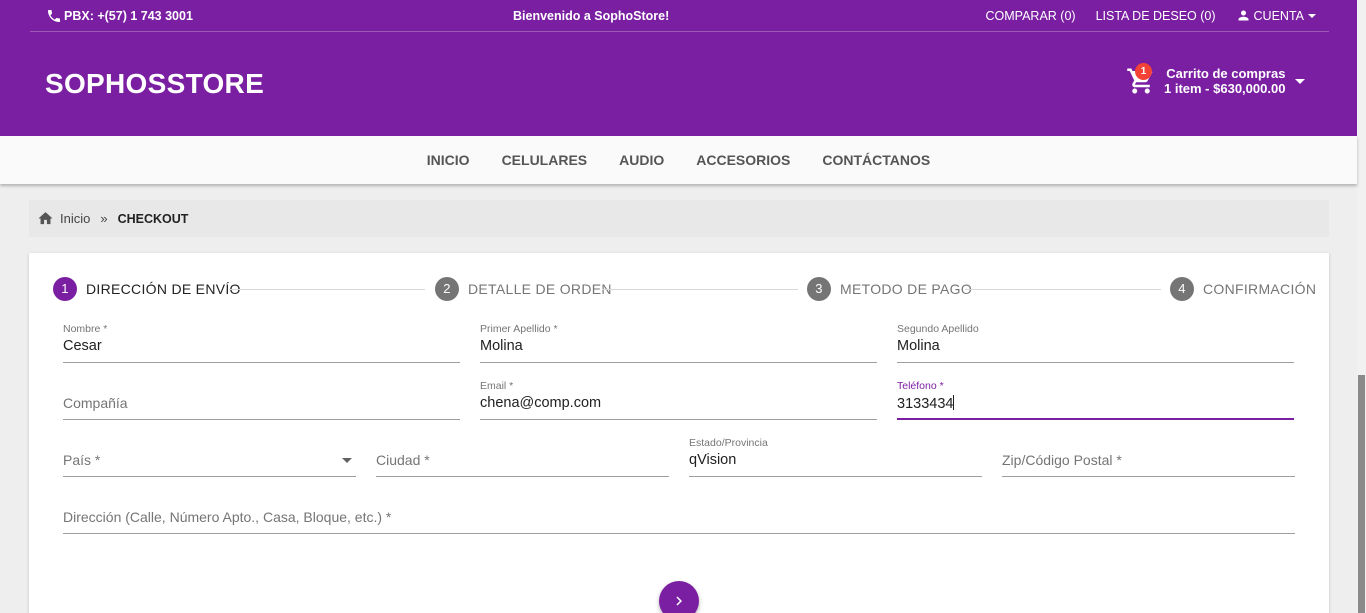 Image resolution: width=1366 pixels, height=613 pixels. Describe the element at coordinates (85, 329) in the screenshot. I see `nombre-label: Nombre *` at that location.